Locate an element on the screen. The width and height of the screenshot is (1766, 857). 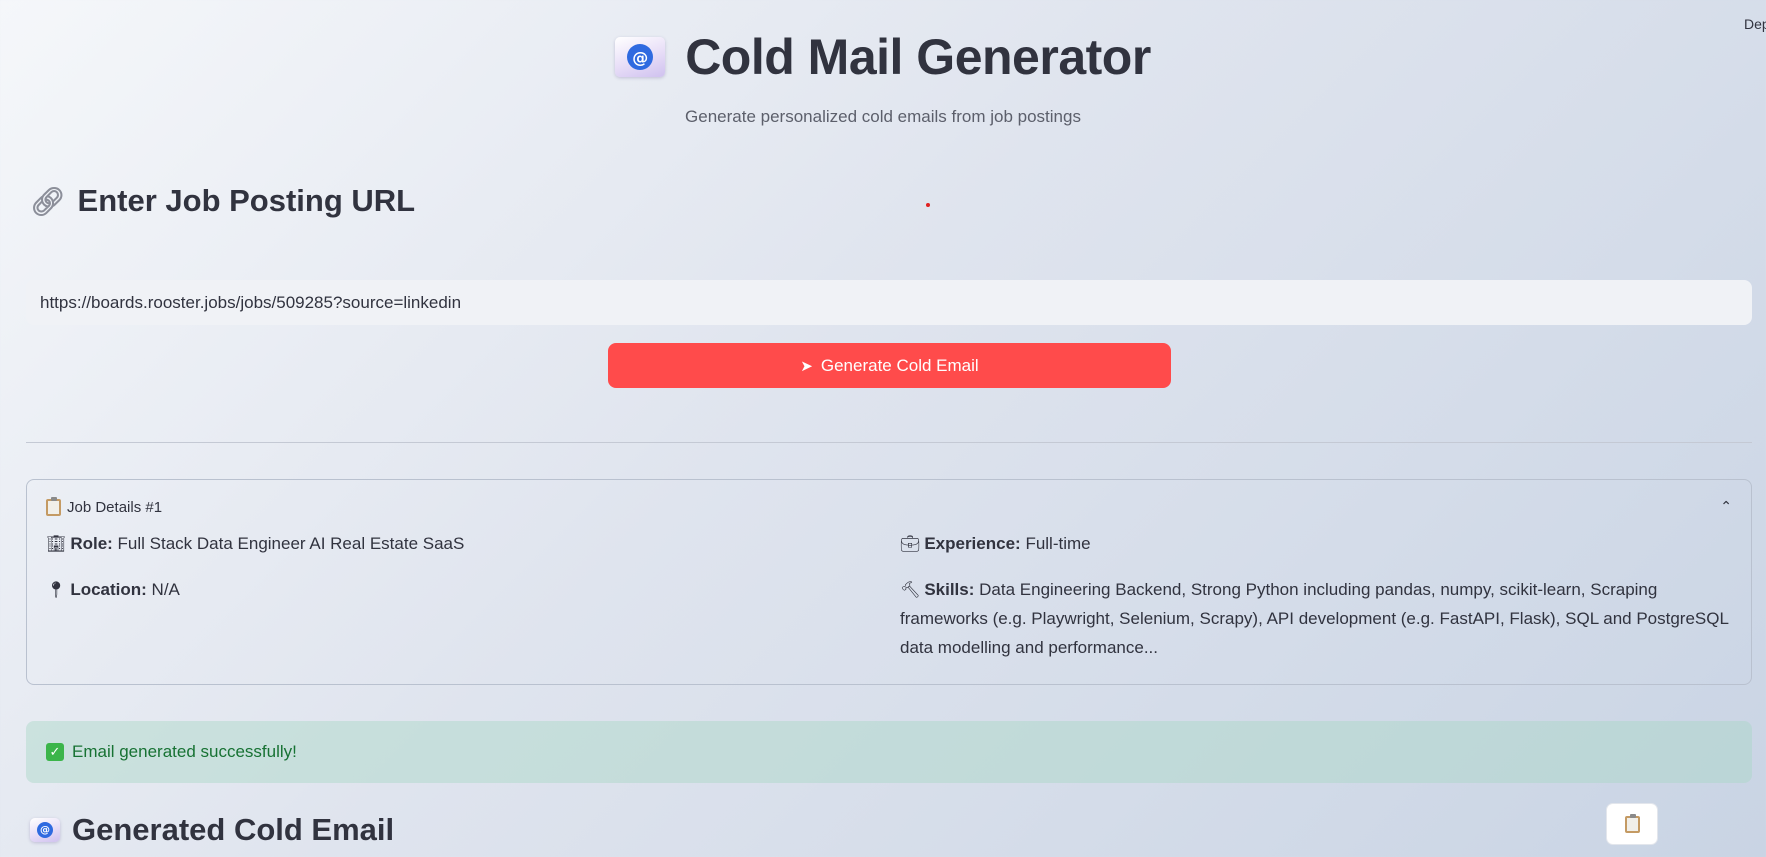
email-section-heading: @ Generated Cold Email is located at coordinates (212, 830).